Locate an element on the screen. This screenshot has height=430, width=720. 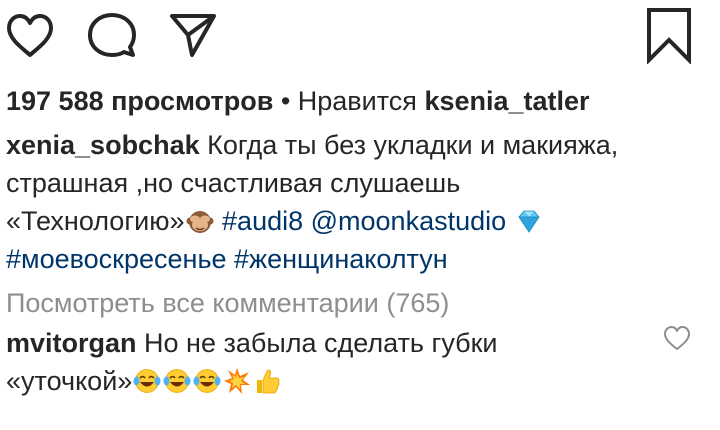
bookmark-icon is located at coordinates (669, 35).